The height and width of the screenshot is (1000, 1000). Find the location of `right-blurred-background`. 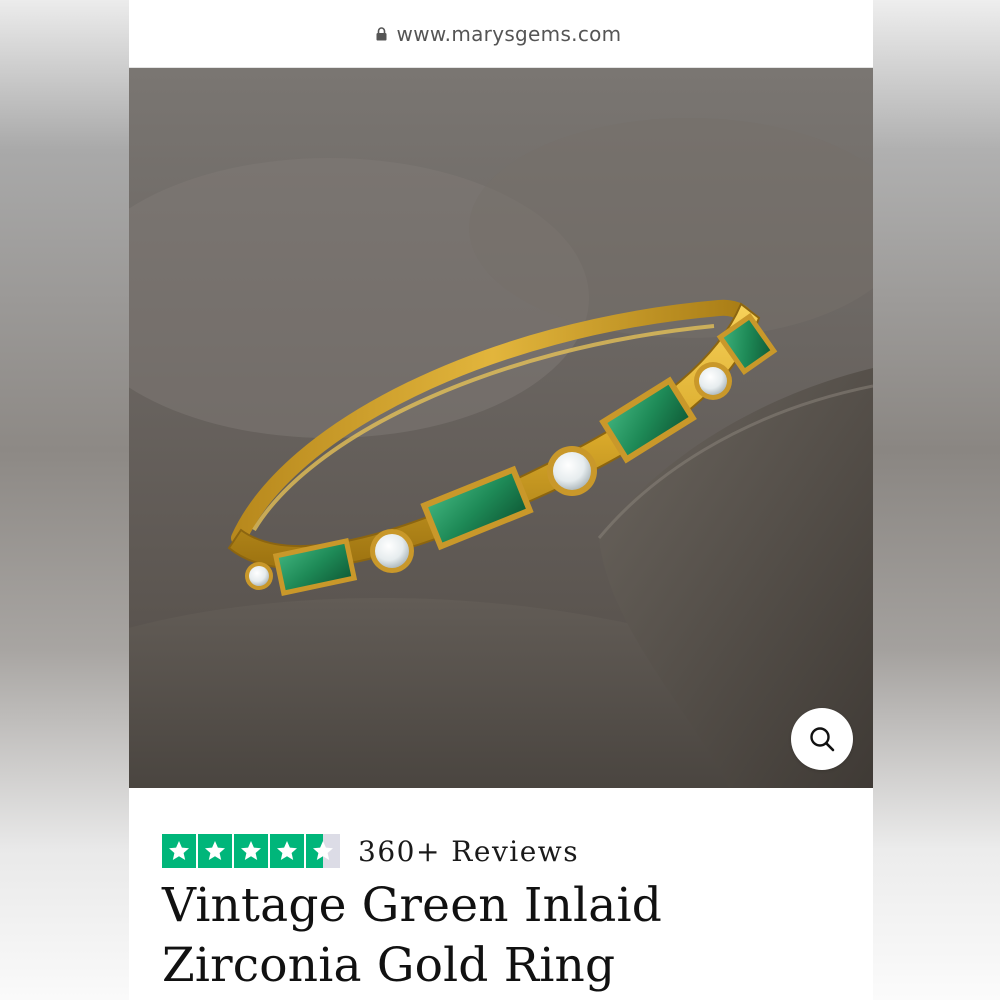

right-blurred-background is located at coordinates (936, 500).